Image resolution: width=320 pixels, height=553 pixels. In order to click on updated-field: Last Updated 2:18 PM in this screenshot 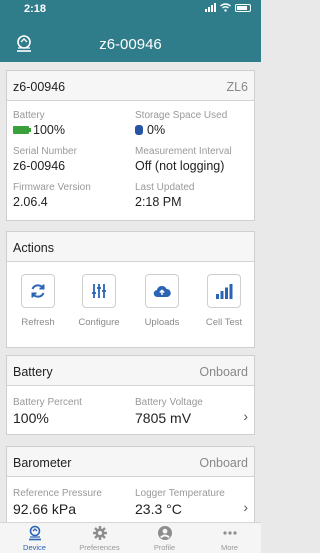, I will do `click(165, 195)`.